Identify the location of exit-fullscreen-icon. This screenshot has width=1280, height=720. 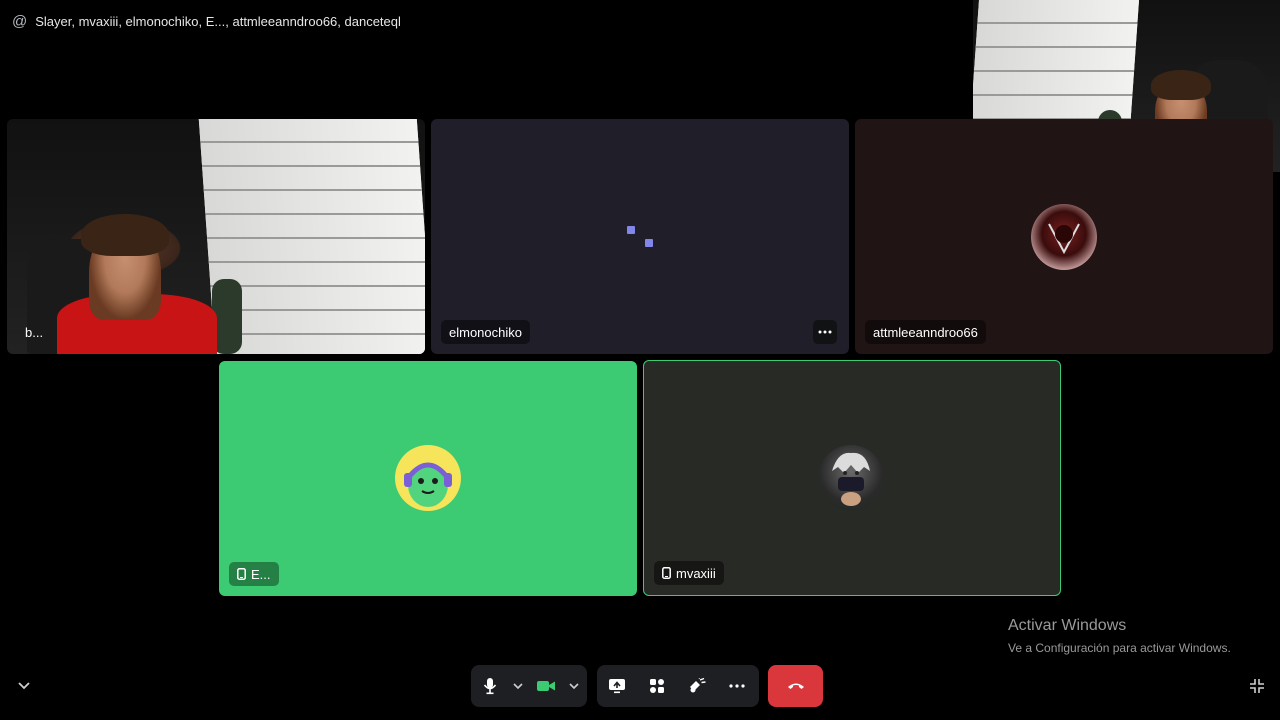
(1257, 686).